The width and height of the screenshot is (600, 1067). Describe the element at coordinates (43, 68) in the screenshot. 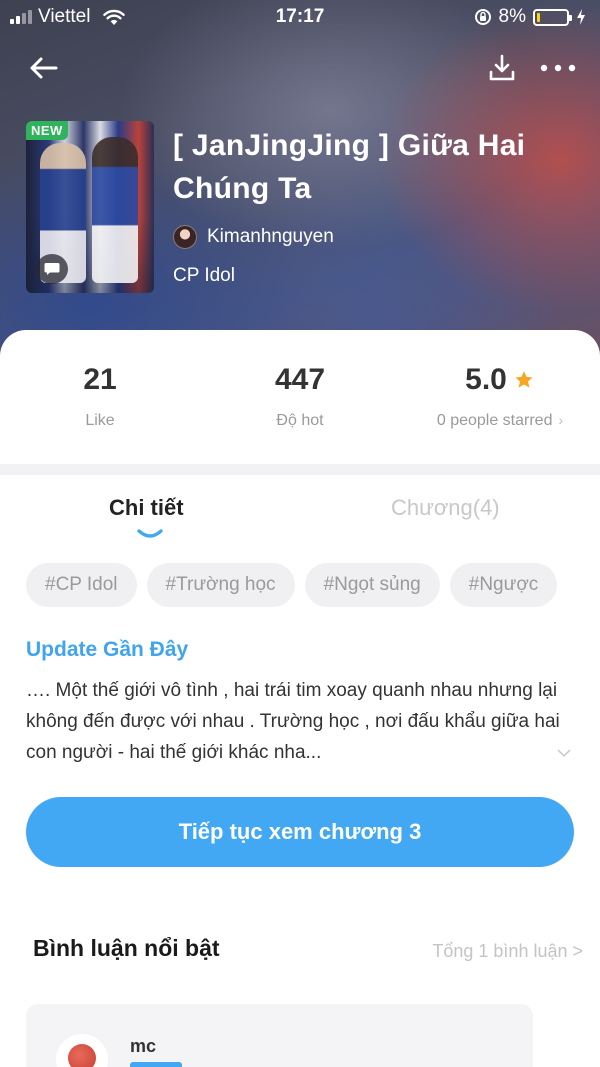

I see `back-arrow-icon` at that location.